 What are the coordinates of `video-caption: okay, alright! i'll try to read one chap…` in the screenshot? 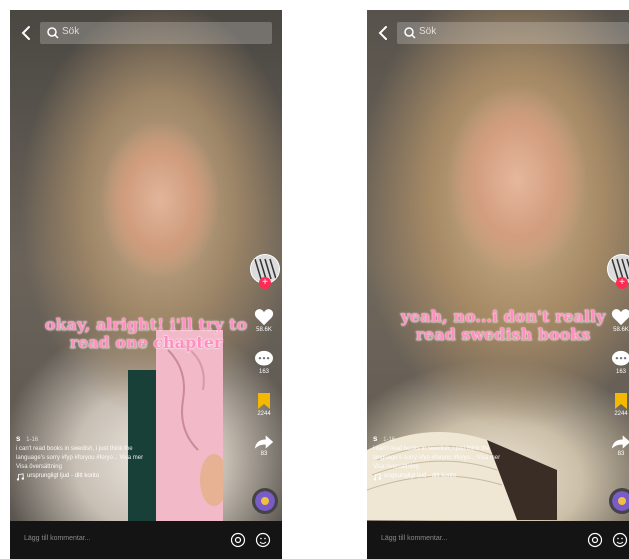 It's located at (146, 334).